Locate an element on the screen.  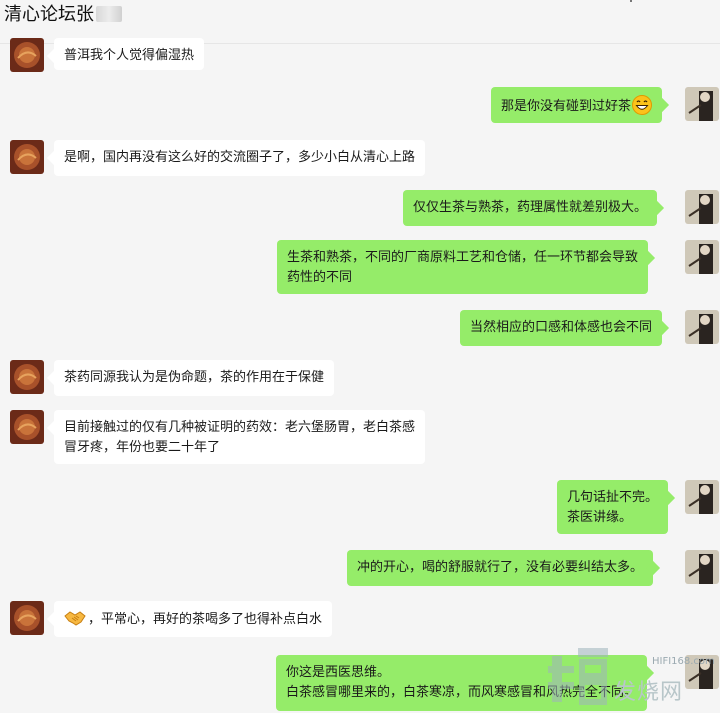
message-bubble-right: 仅仅生茶与熟茶，药理属性就差别极大。 is located at coordinates (530, 208).